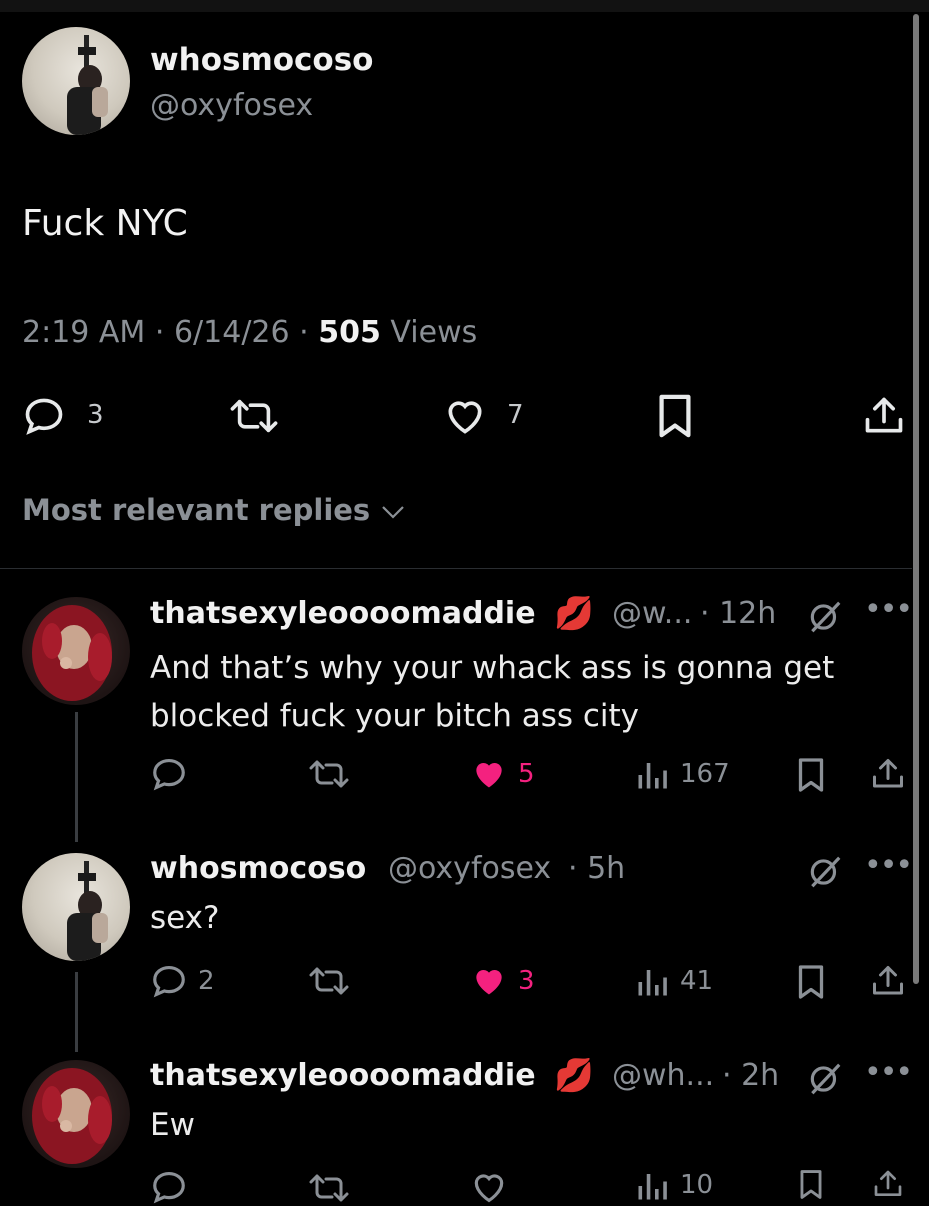  I want to click on views-count: 41, so click(697, 981).